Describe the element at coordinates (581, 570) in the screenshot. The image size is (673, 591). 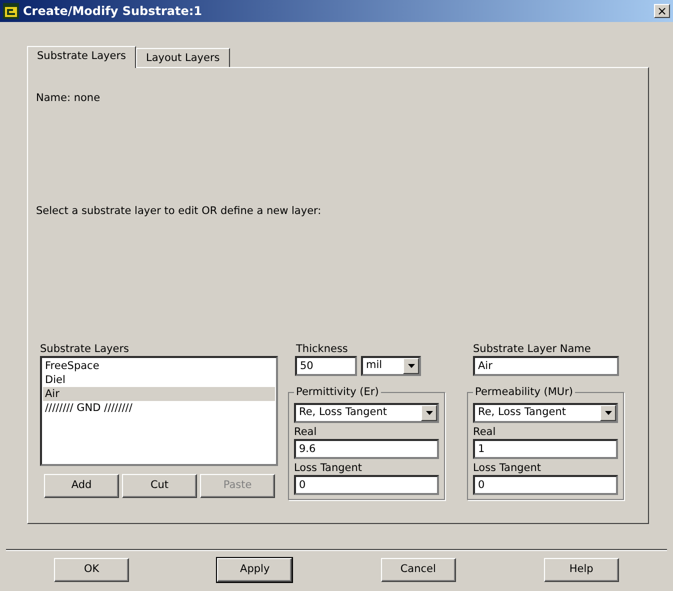
I see `dialog-button: Help` at that location.